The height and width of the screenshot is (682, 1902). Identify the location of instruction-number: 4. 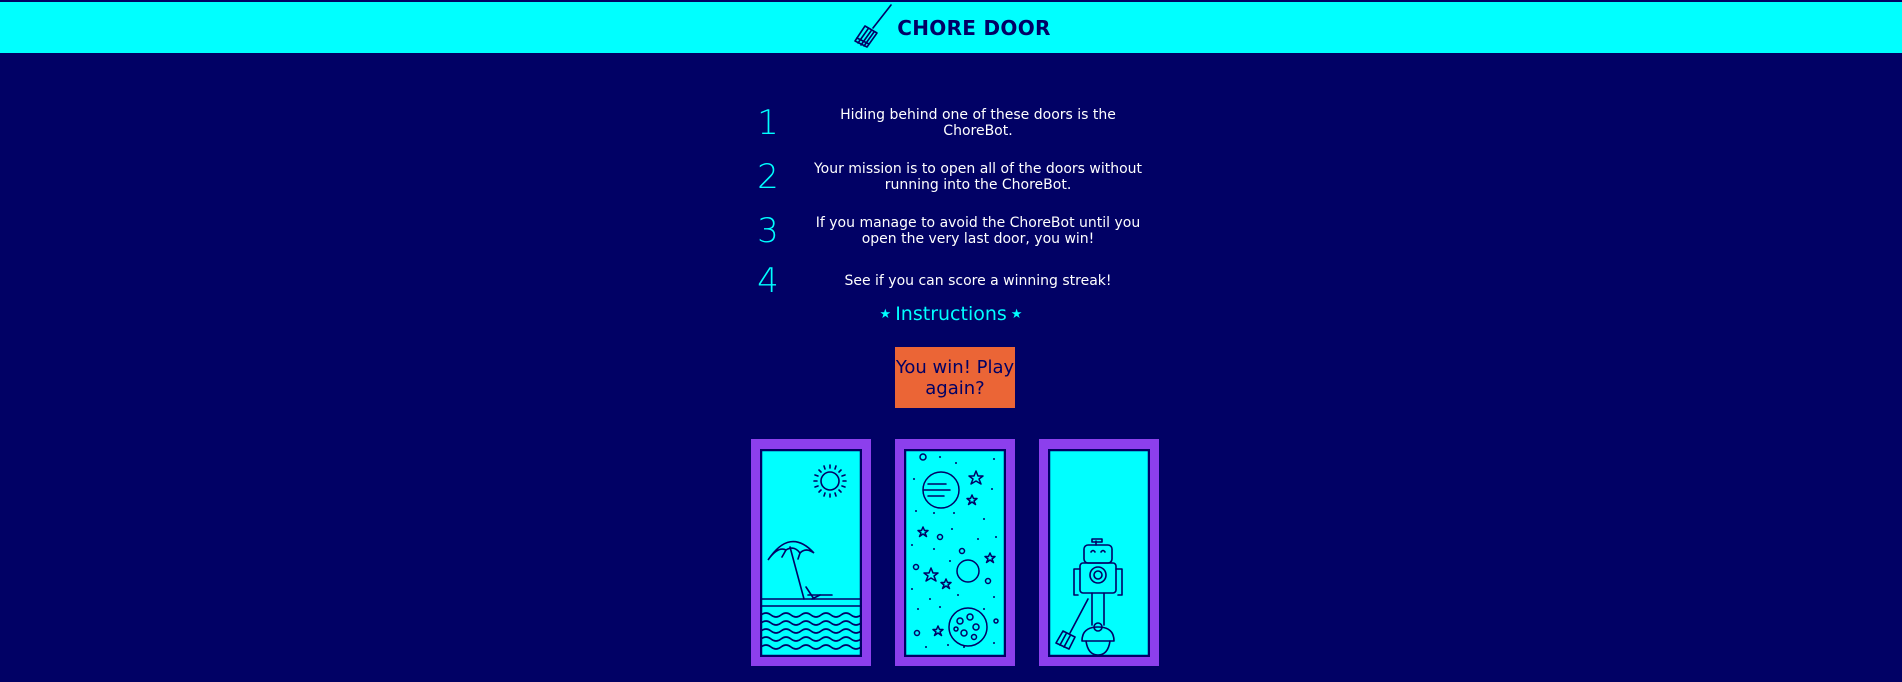
(768, 281).